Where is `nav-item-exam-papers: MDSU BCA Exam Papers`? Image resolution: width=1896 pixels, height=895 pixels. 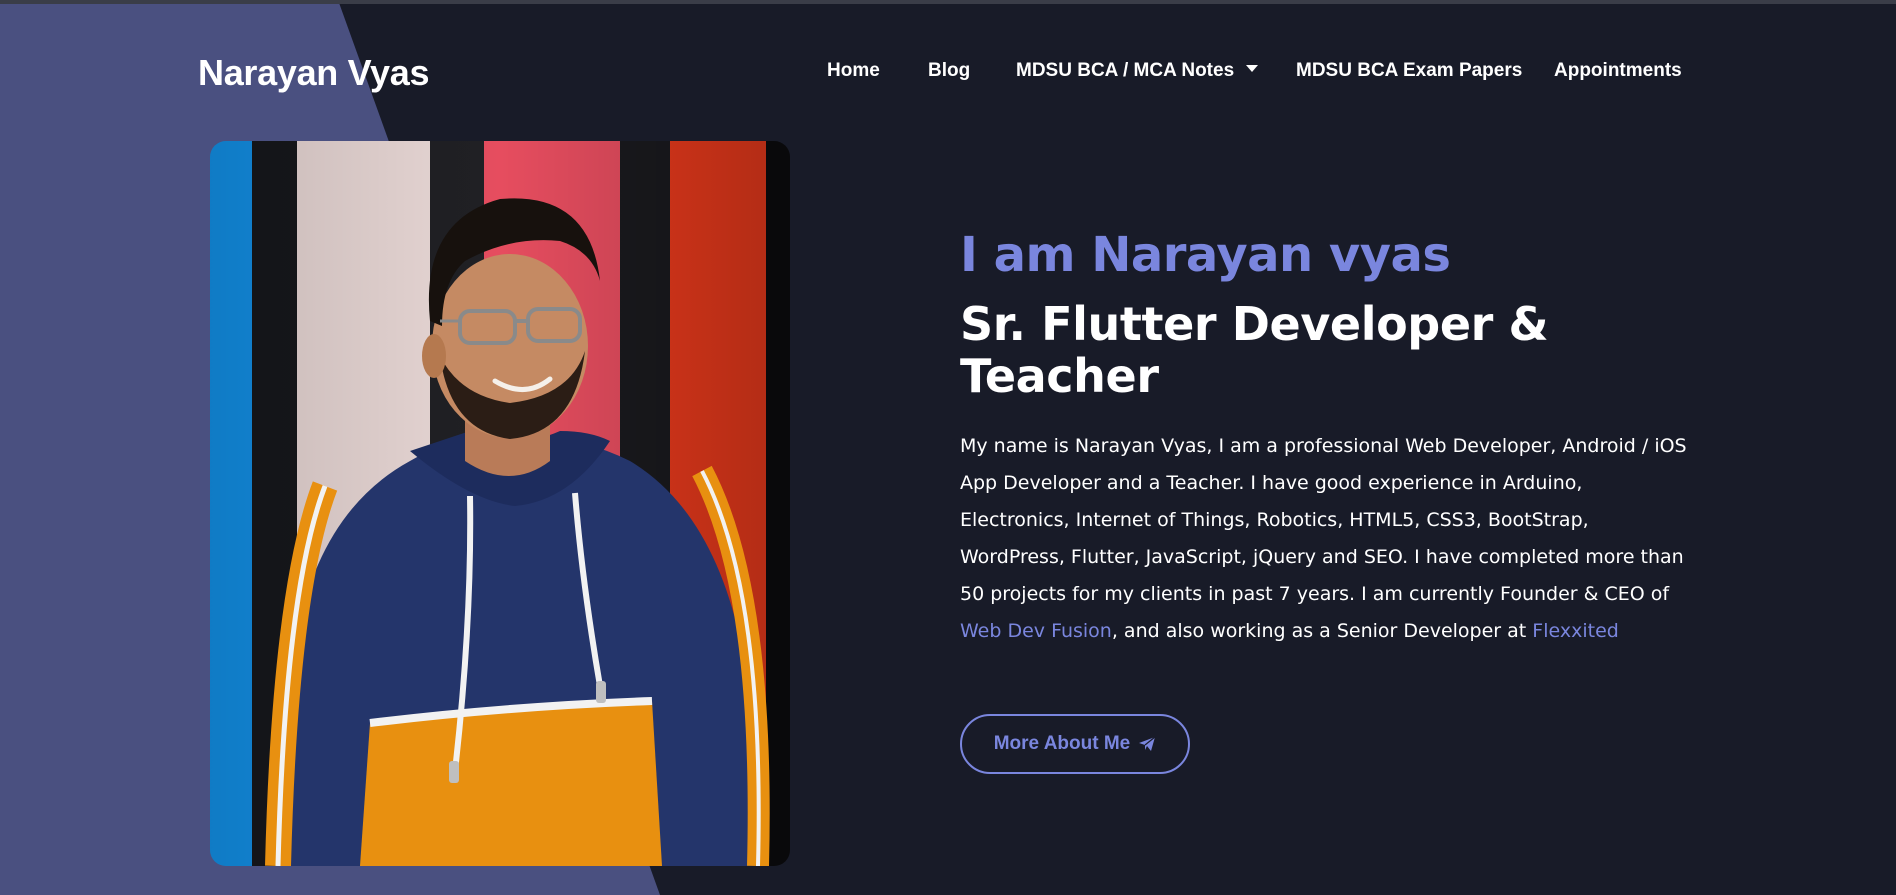
nav-item-exam-papers: MDSU BCA Exam Papers is located at coordinates (1409, 71).